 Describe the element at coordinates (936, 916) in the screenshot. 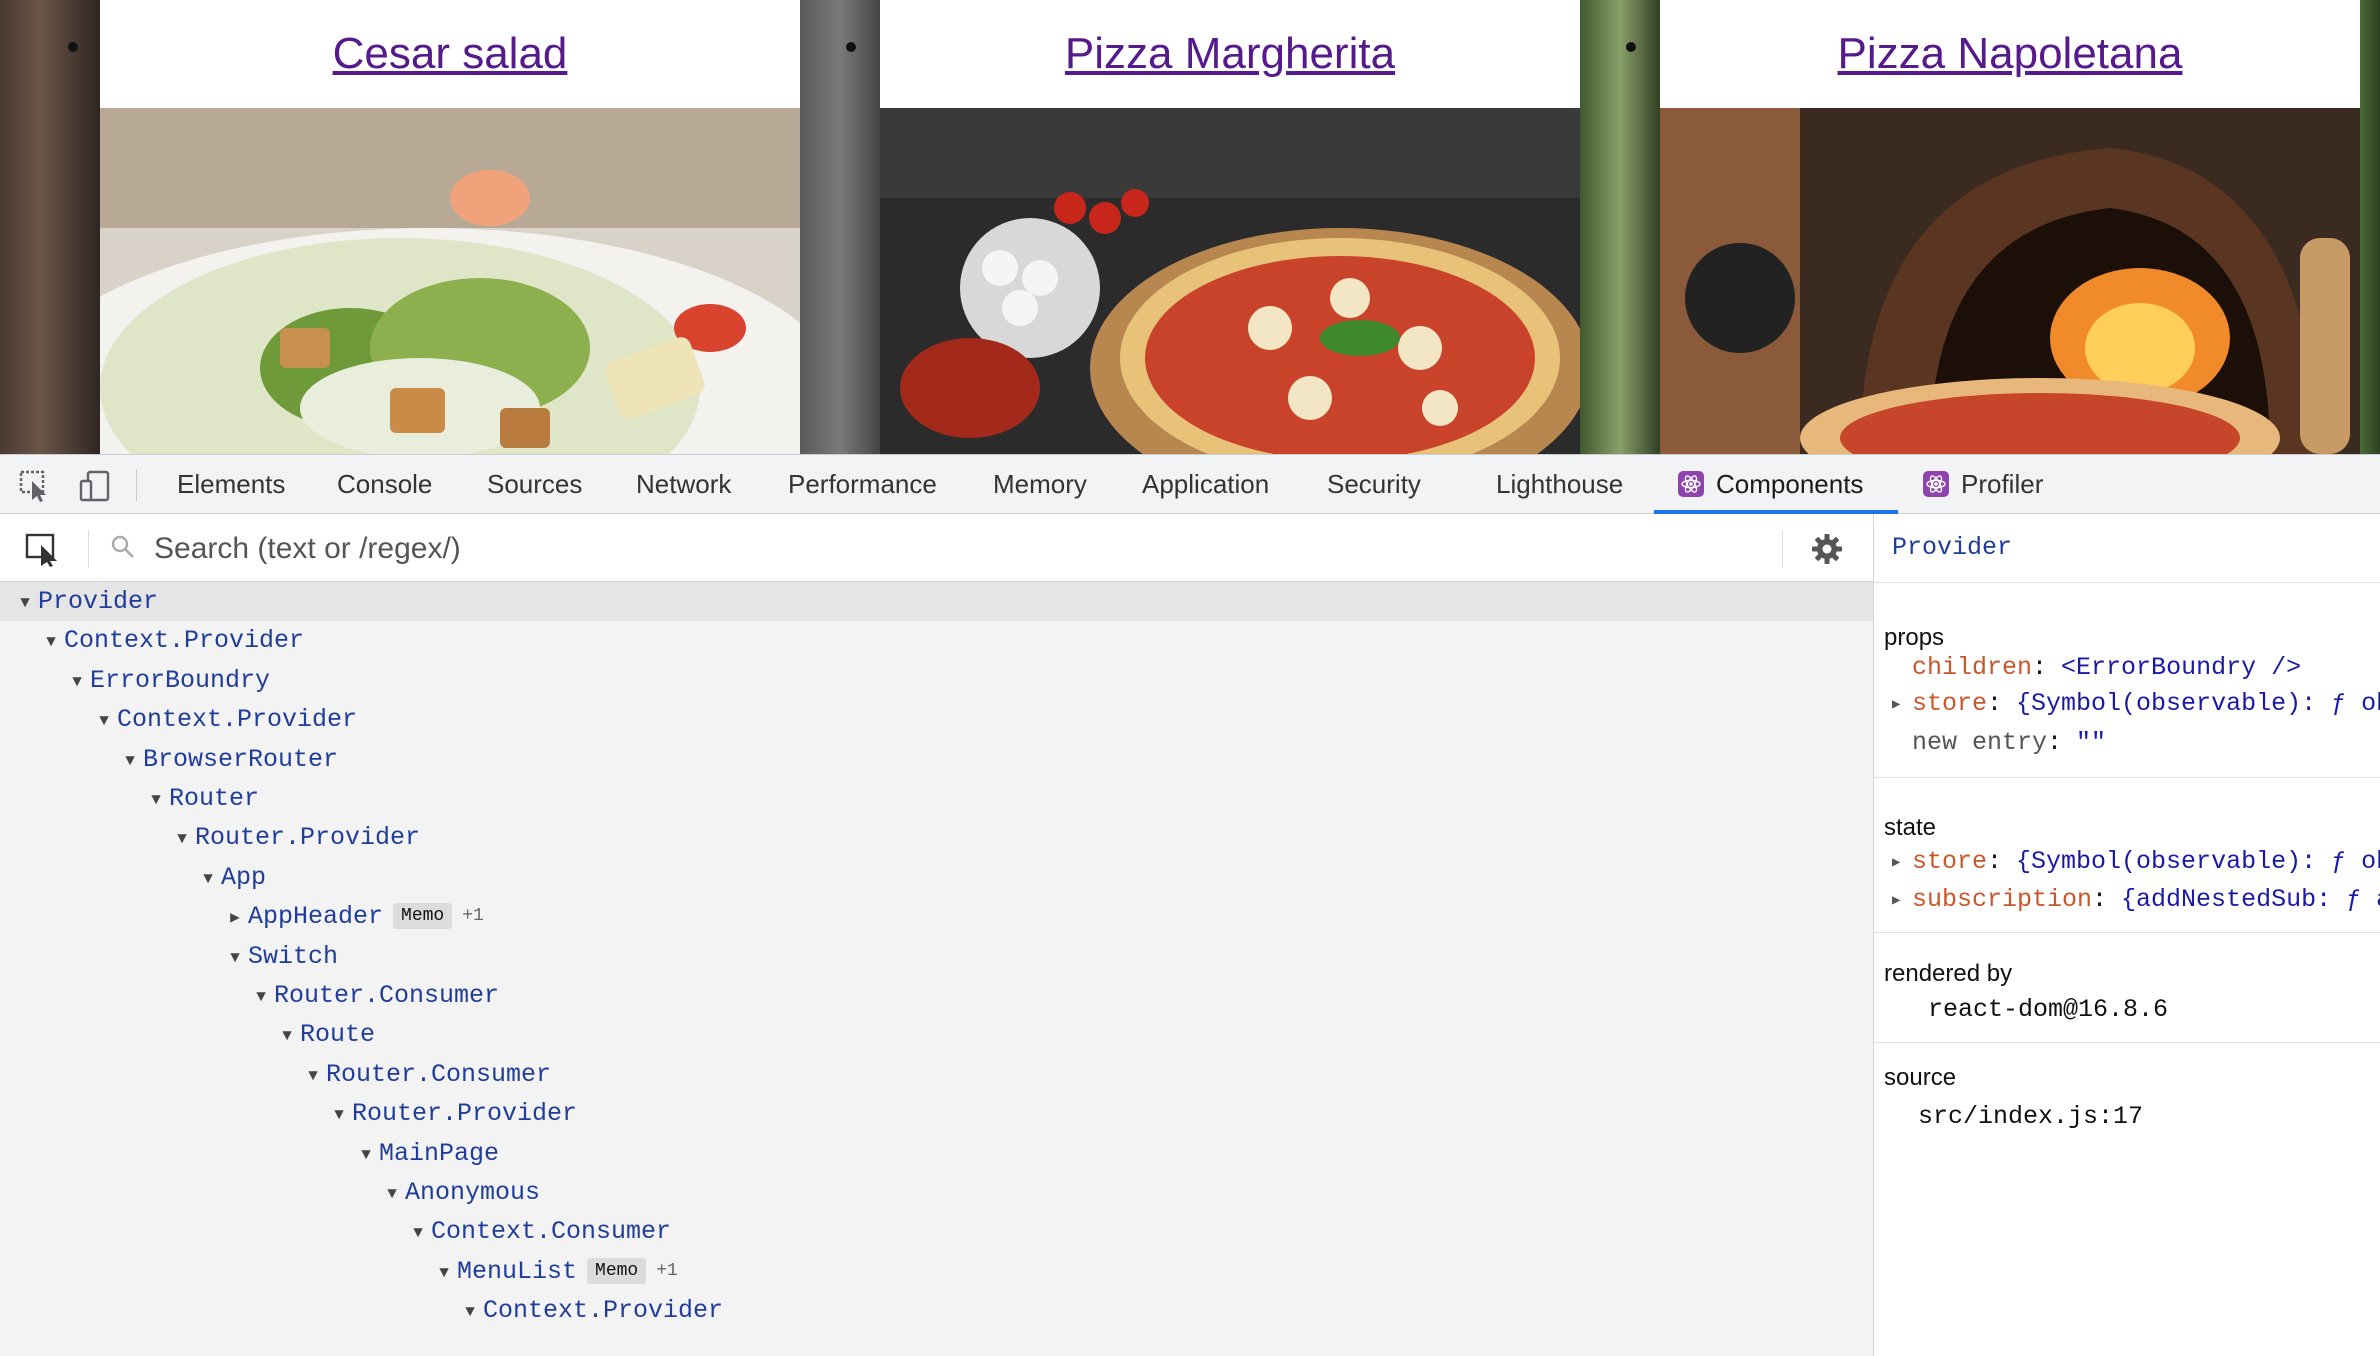

I see `tree-row: ▶ AppHeader Memo +1` at that location.